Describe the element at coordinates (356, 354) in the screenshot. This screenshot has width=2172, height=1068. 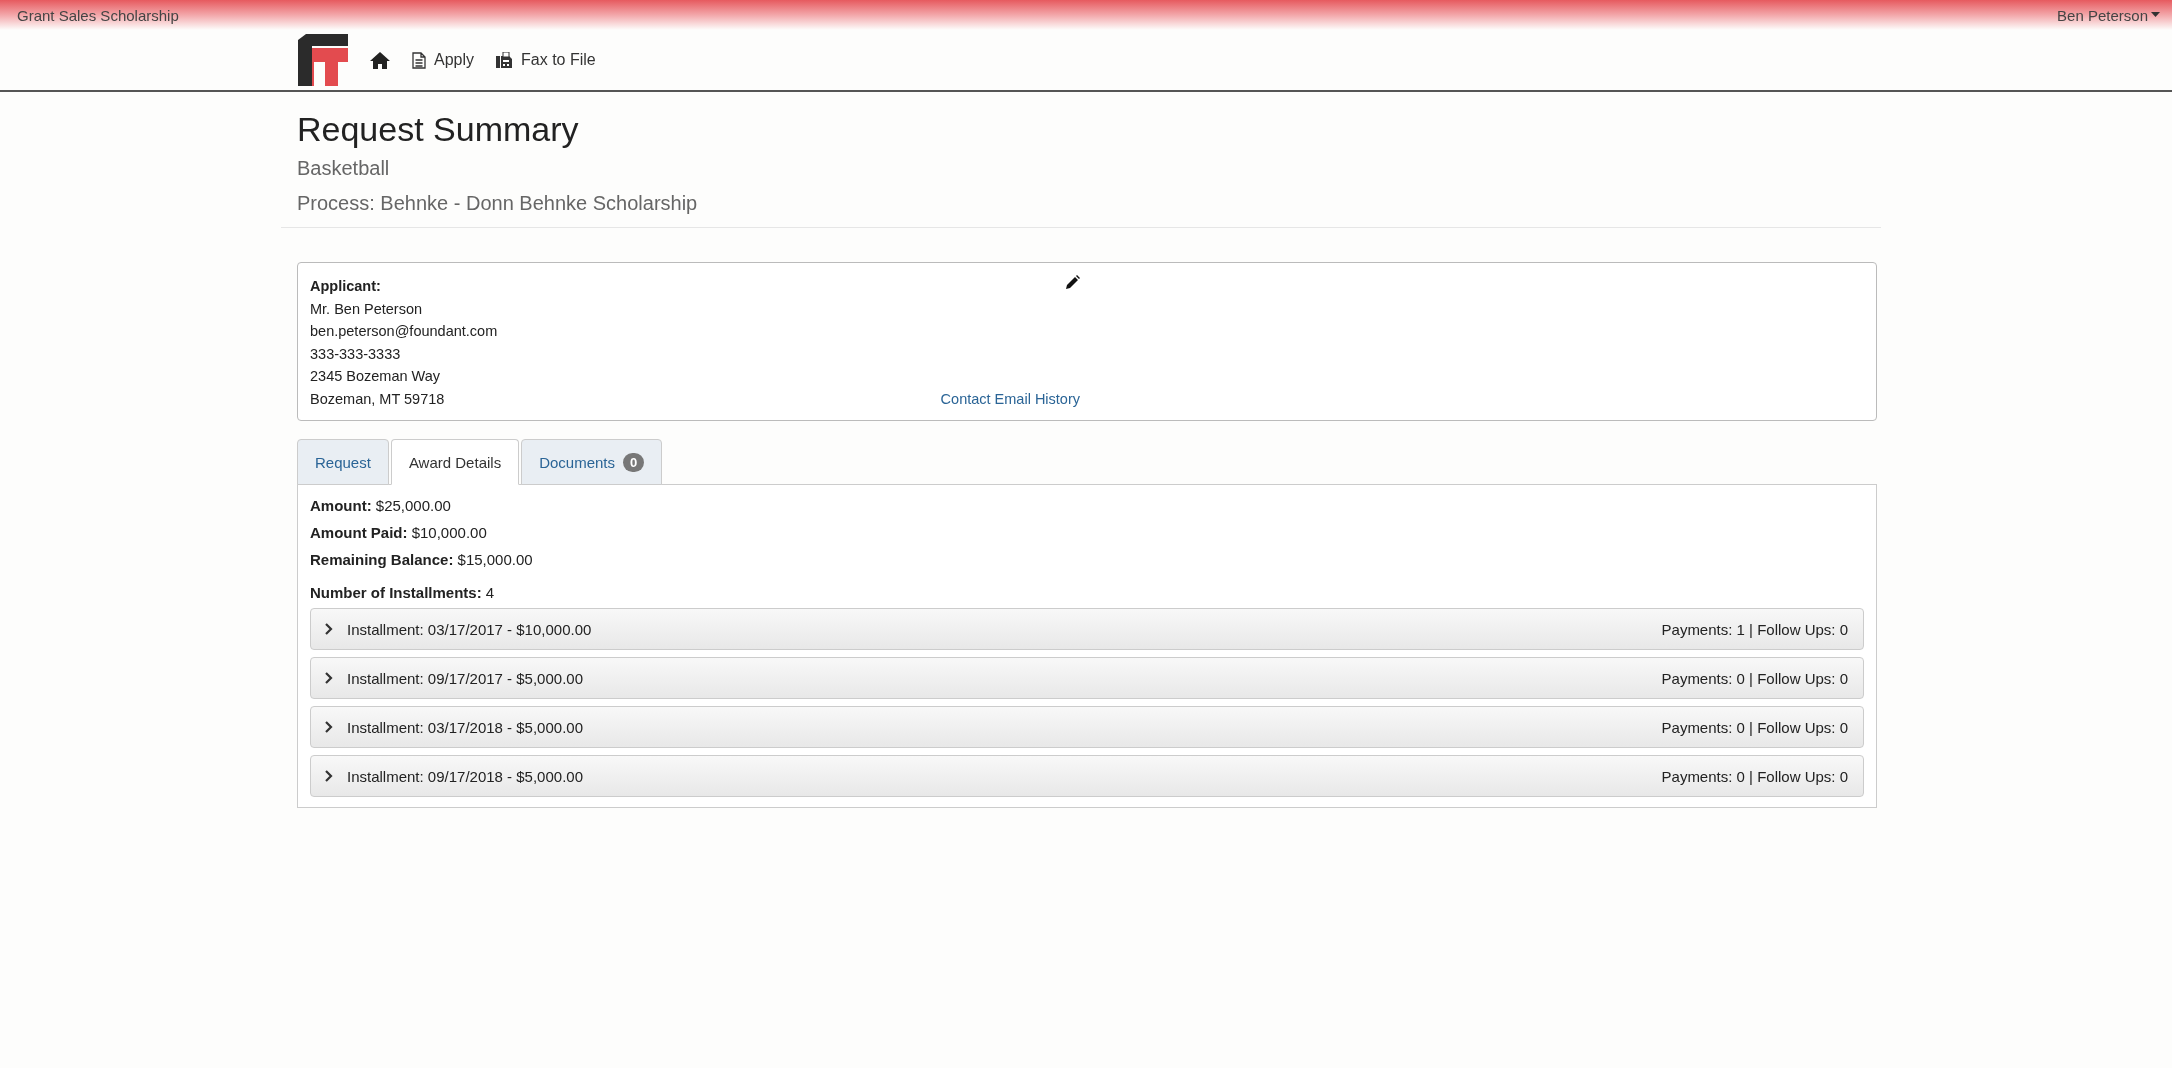
I see `applicant-detail: 333-333-3333` at that location.